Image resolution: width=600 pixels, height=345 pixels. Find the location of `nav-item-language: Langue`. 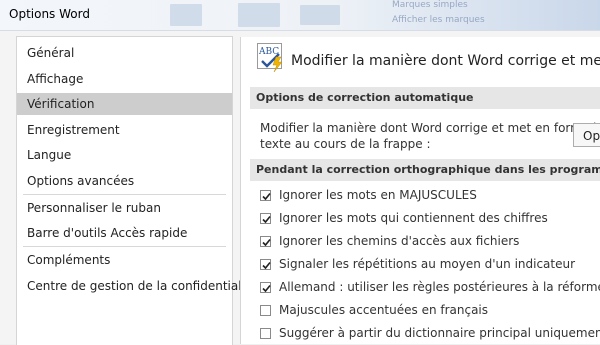

nav-item-language: Langue is located at coordinates (124, 155).